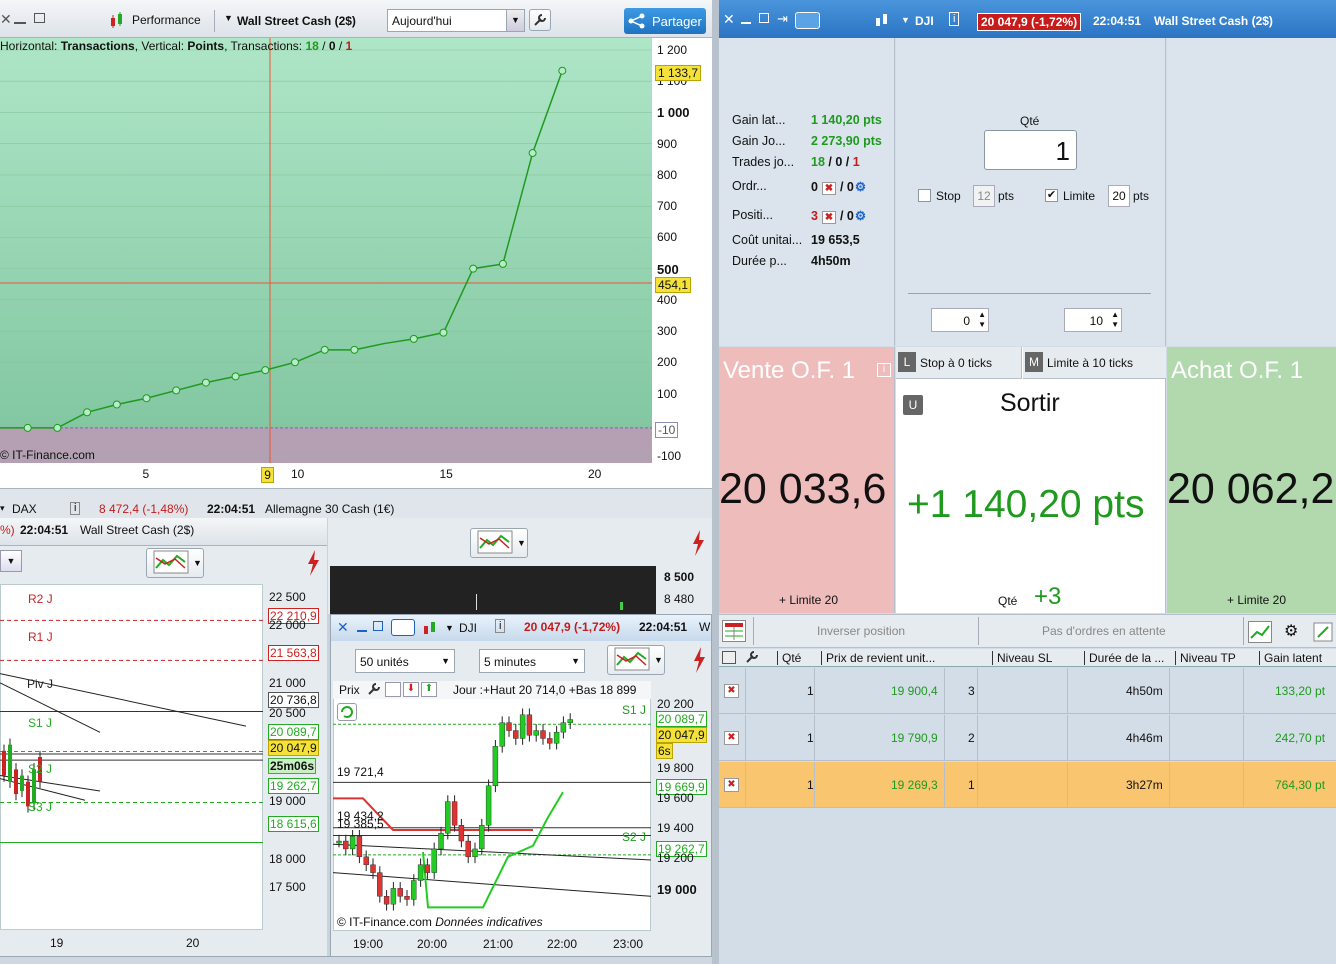 Image resolution: width=1336 pixels, height=964 pixels. What do you see at coordinates (984, 196) in the screenshot?
I see `stop-distance-input: 12` at bounding box center [984, 196].